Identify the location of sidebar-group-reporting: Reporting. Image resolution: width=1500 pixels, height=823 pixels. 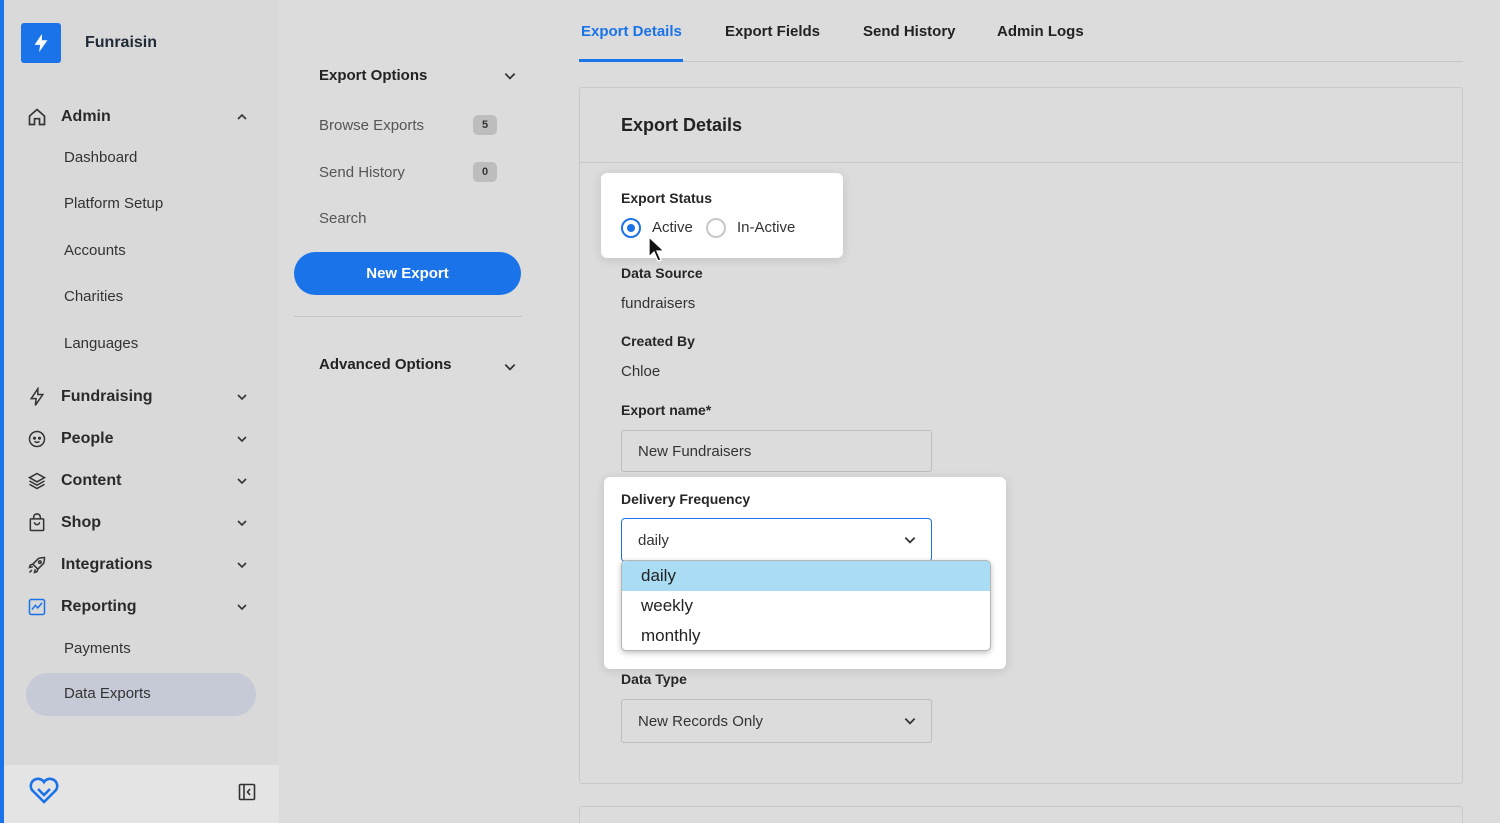
(141, 607).